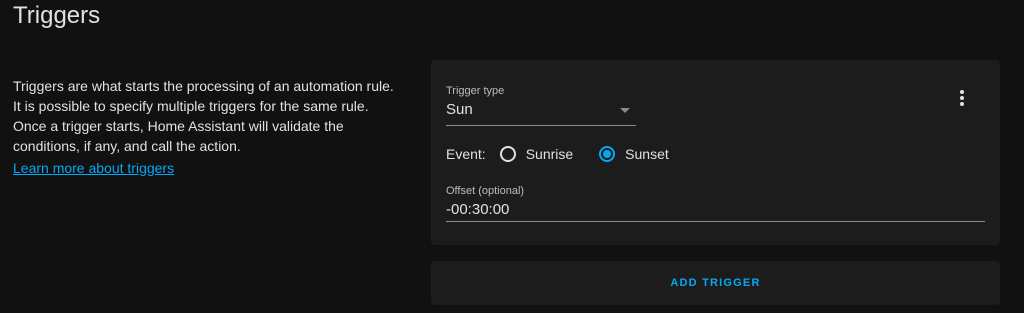 This screenshot has width=1024, height=313. Describe the element at coordinates (466, 154) in the screenshot. I see `event-label: Event:` at that location.